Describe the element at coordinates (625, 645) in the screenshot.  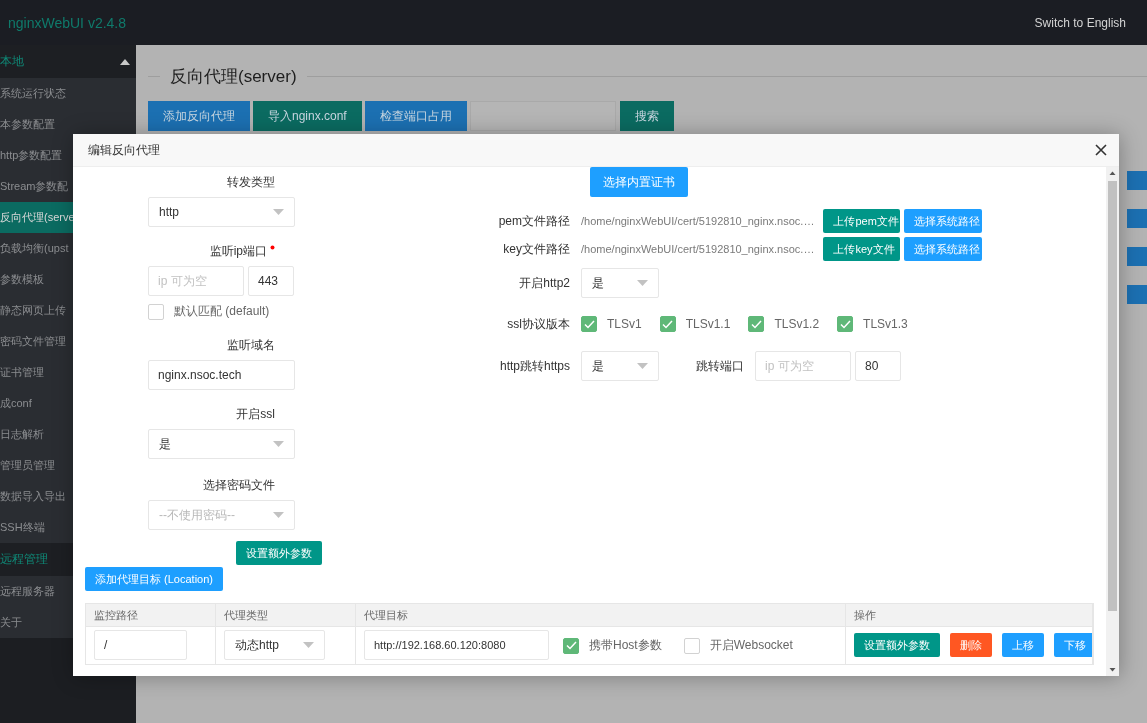
I see `checkbox-label: 携带Host参数` at that location.